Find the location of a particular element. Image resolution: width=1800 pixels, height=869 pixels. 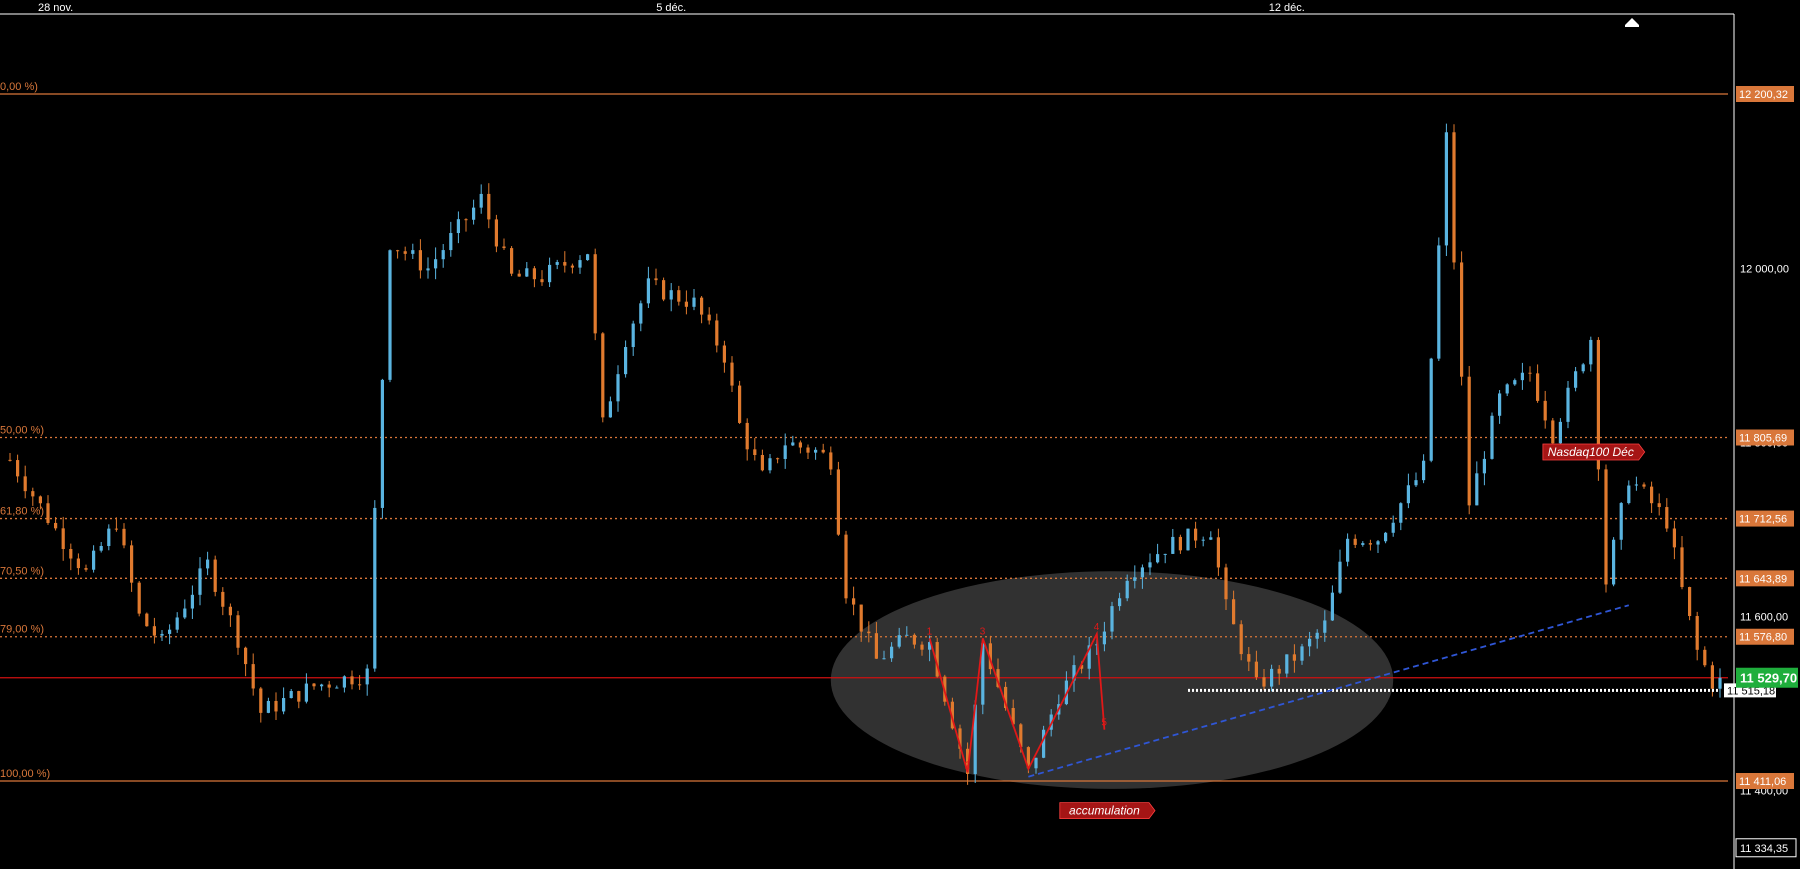

x-tick-label: 28 nov. is located at coordinates (55, 8).